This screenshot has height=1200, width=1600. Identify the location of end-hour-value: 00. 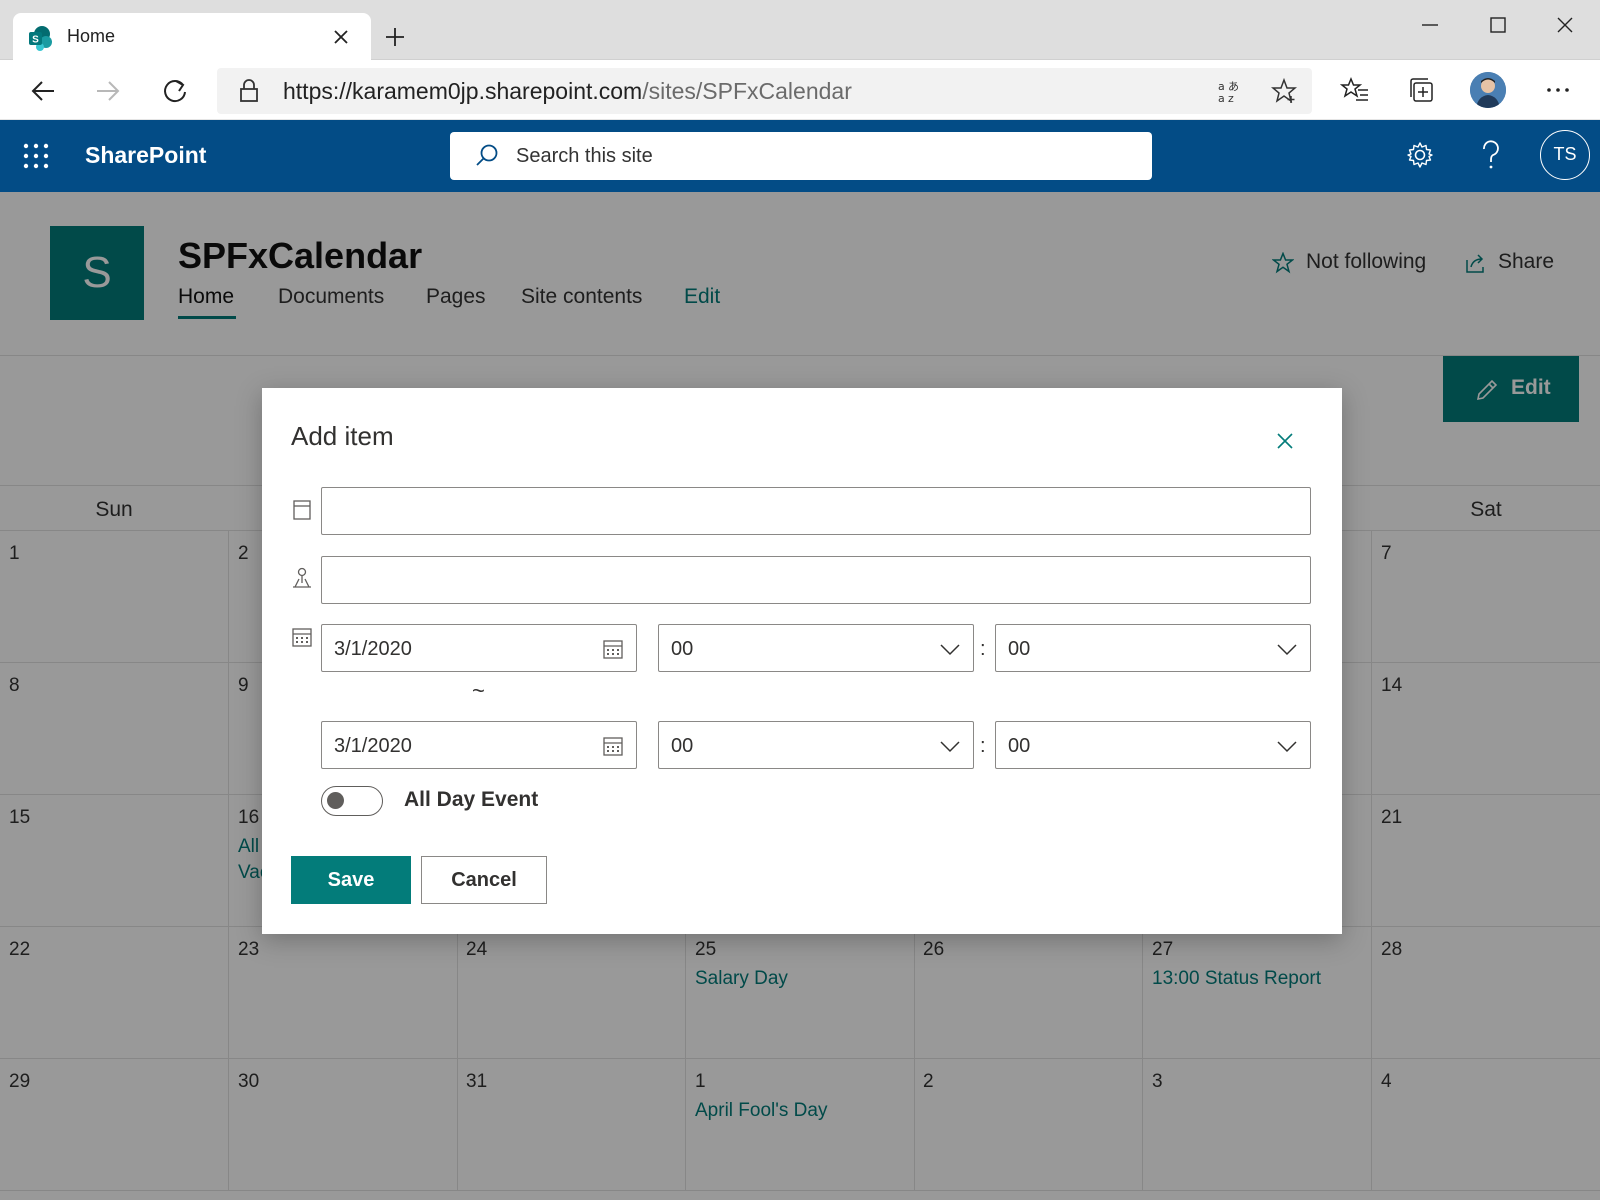
(682, 746).